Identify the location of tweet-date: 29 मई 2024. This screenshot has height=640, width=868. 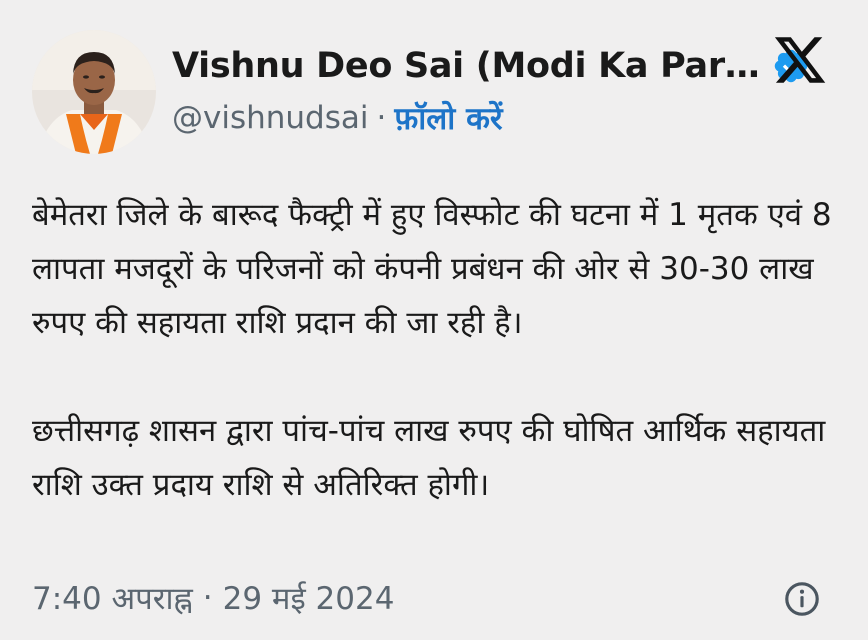
(308, 599).